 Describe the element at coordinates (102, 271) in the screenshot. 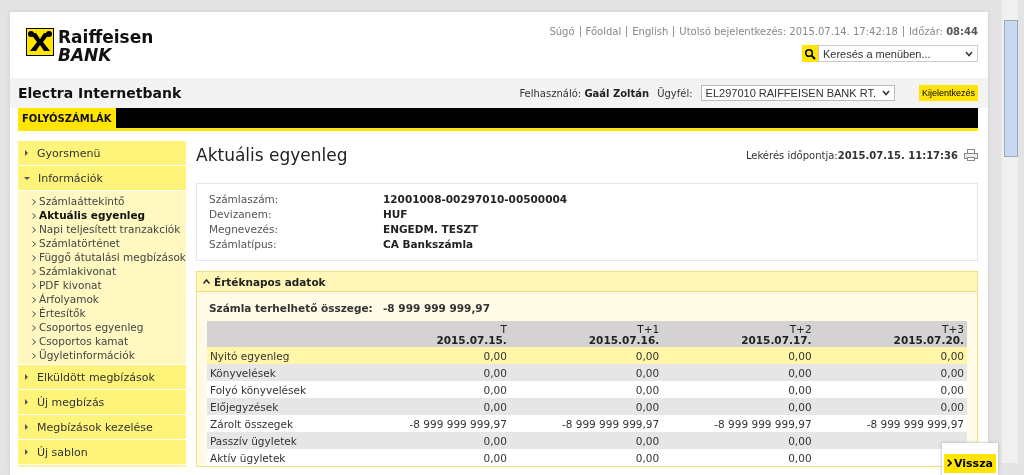

I see `submenu-item: Számlakivonat` at that location.